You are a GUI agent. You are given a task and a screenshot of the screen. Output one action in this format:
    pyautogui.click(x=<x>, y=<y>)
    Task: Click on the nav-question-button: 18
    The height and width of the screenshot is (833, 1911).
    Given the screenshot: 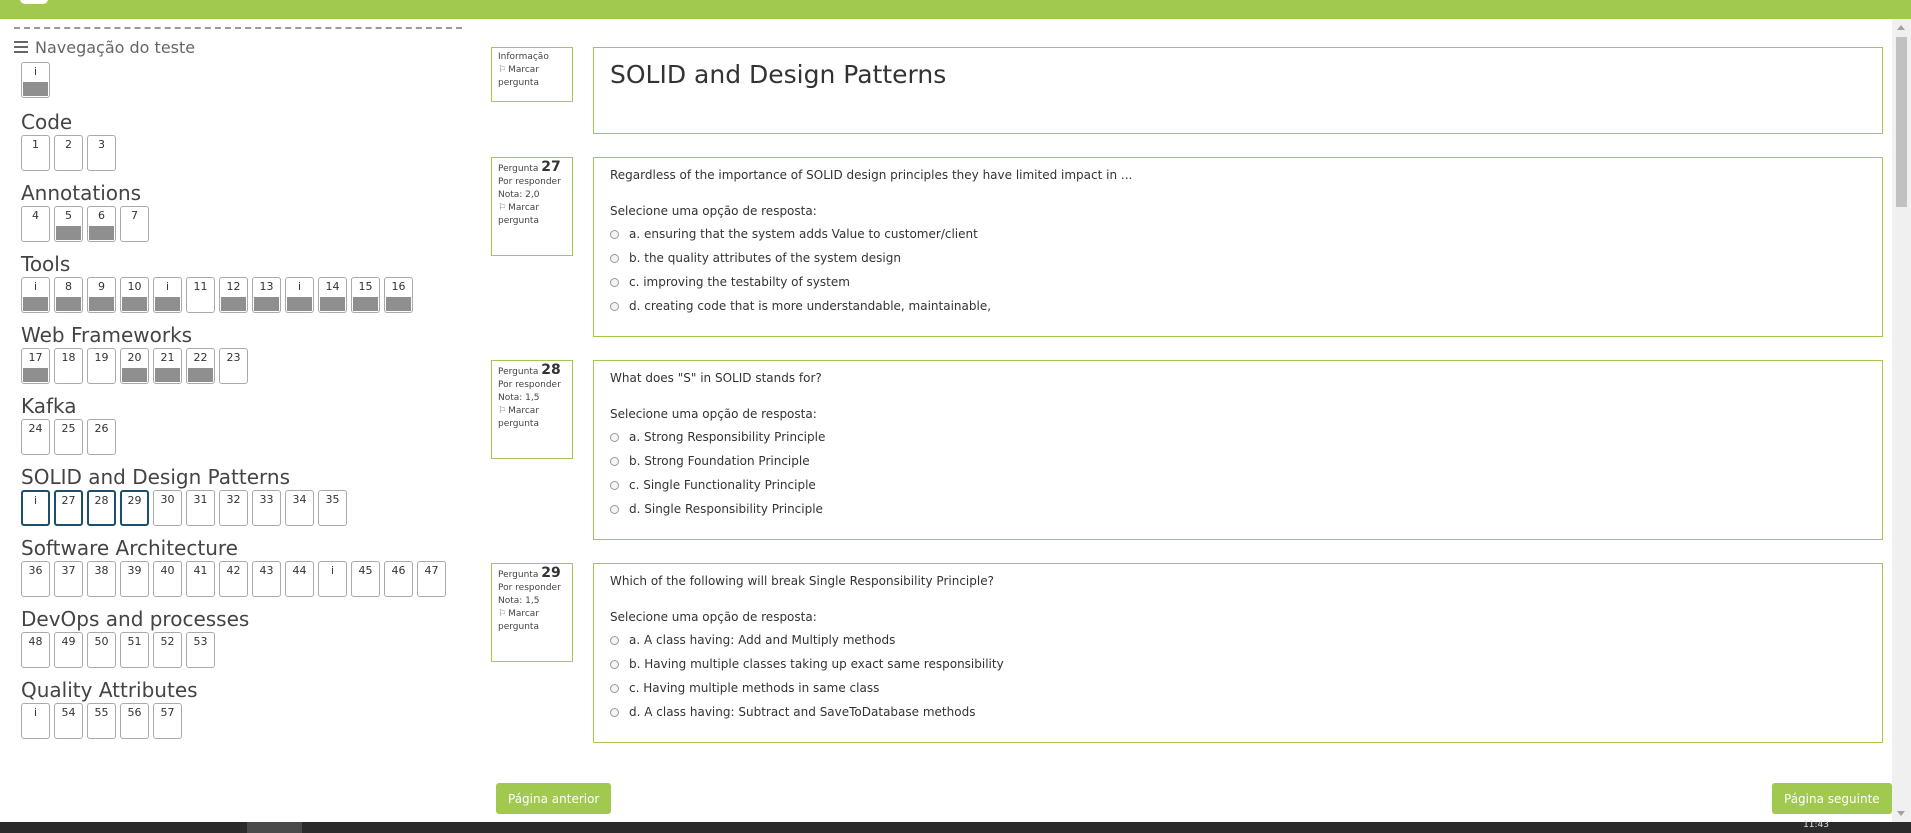 What is the action you would take?
    pyautogui.click(x=68, y=366)
    